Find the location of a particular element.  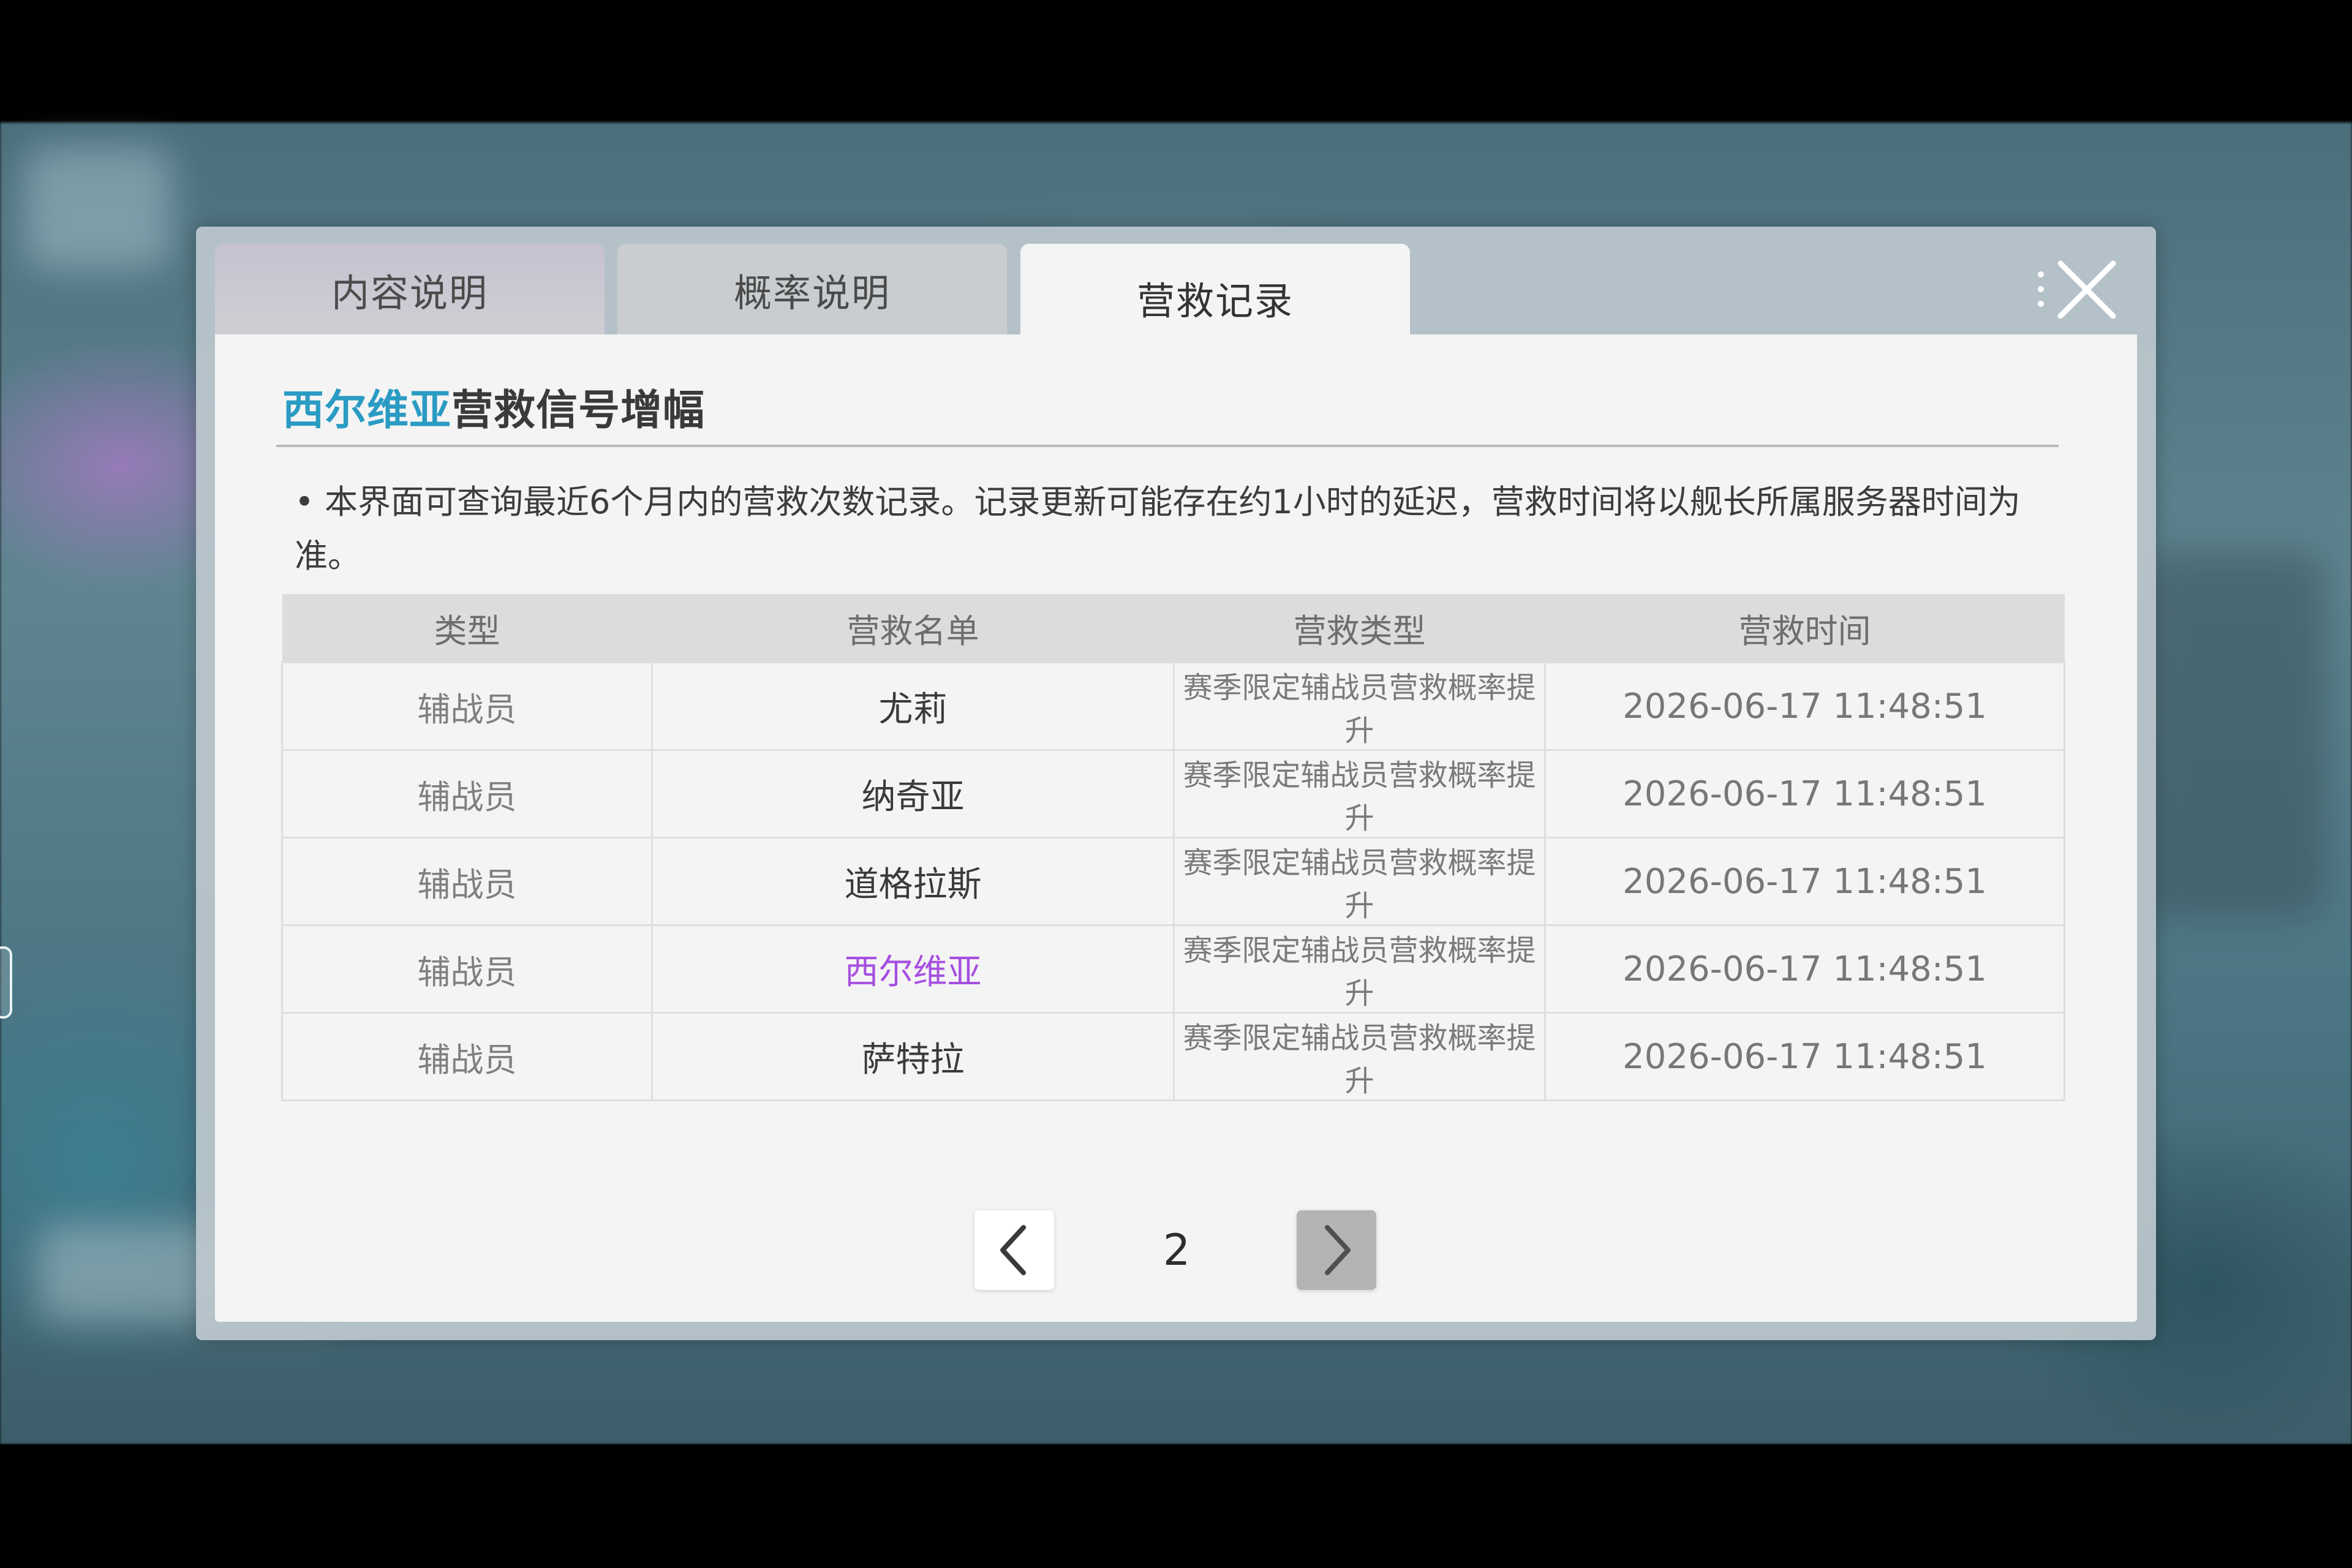

previous-page-button is located at coordinates (1014, 1250).